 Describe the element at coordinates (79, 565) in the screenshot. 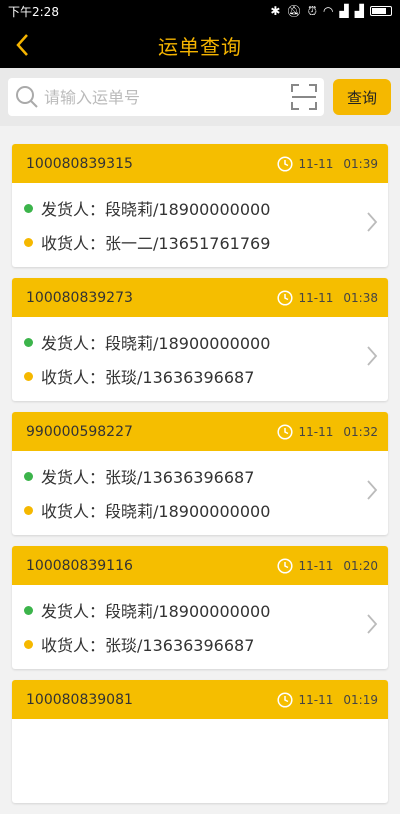

I see `waybill-number: 100080839116` at that location.